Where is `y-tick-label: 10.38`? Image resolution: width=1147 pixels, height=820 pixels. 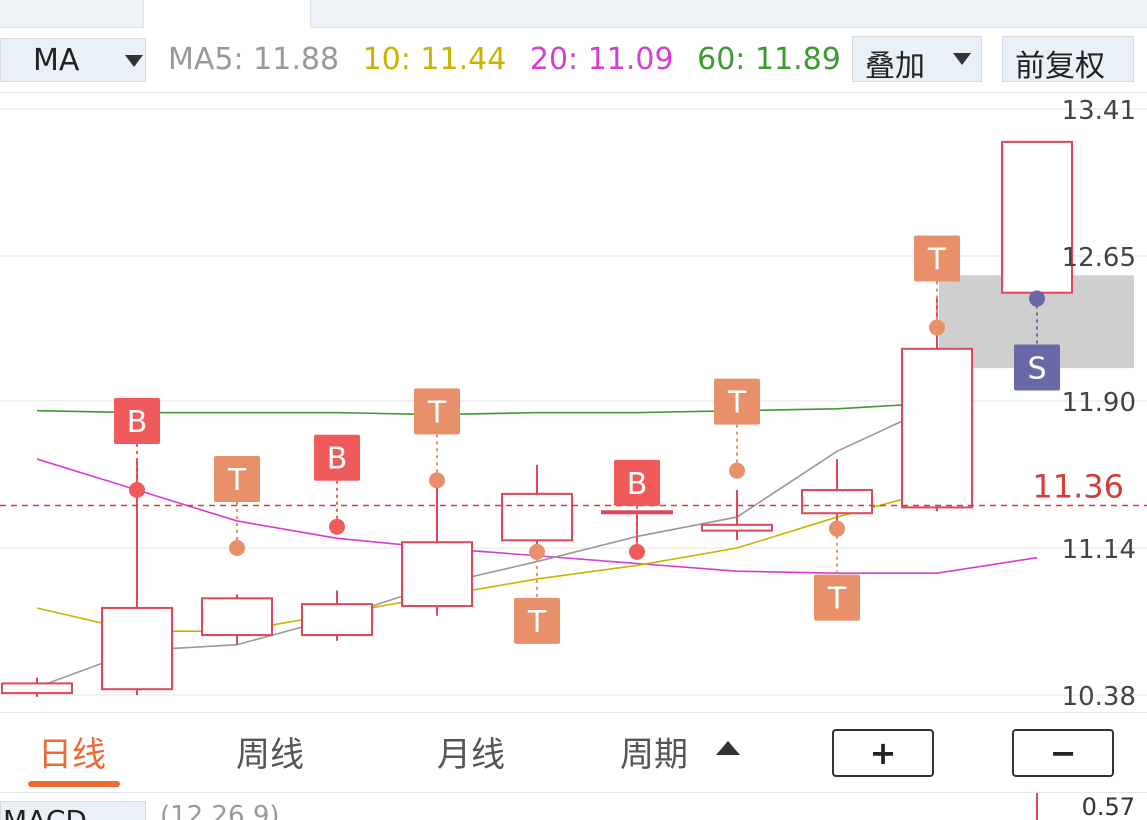 y-tick-label: 10.38 is located at coordinates (1099, 697).